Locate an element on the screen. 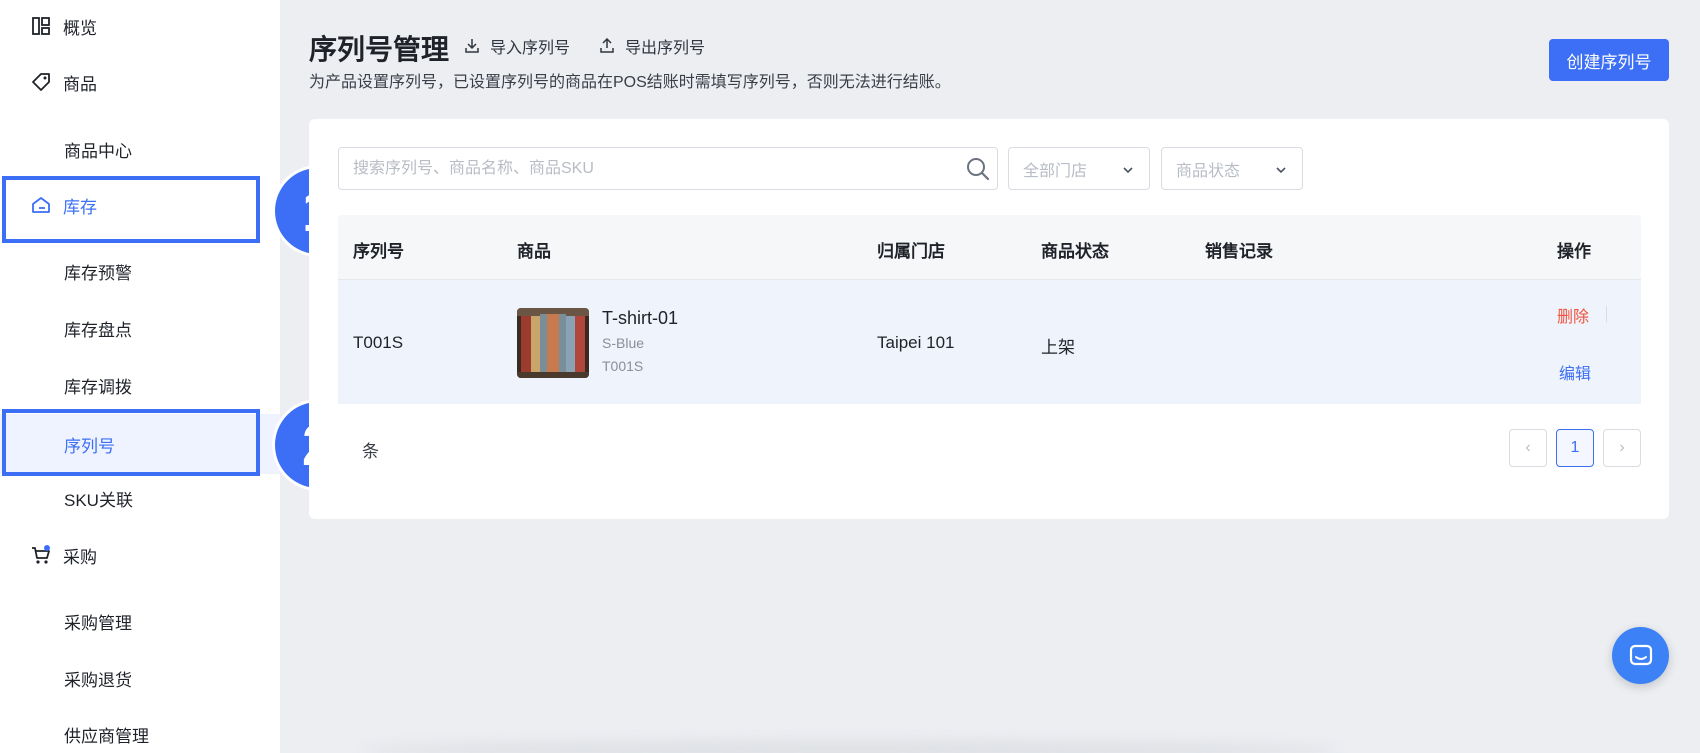 The height and width of the screenshot is (753, 1700). export-icon is located at coordinates (607, 45).